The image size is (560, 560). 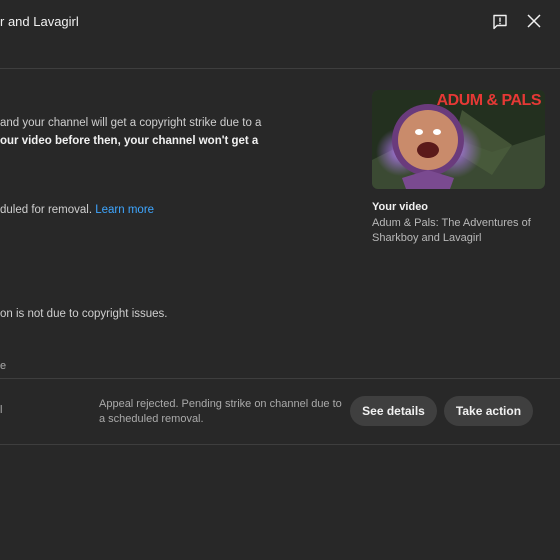 I want to click on table-header-divider, so click(x=280, y=378).